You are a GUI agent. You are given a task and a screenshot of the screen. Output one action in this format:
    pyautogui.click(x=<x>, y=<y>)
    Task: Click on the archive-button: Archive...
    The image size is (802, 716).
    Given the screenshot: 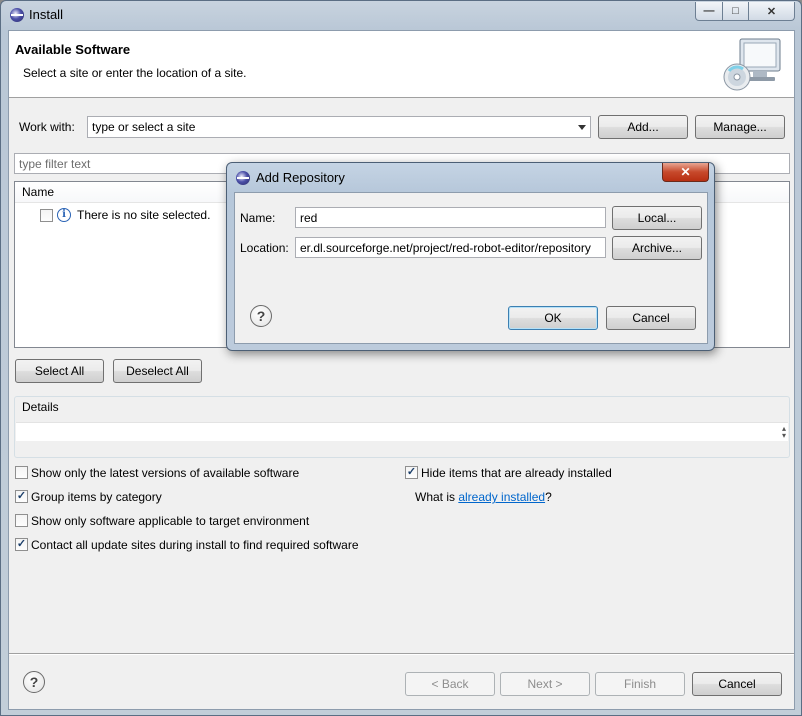 What is the action you would take?
    pyautogui.click(x=657, y=248)
    